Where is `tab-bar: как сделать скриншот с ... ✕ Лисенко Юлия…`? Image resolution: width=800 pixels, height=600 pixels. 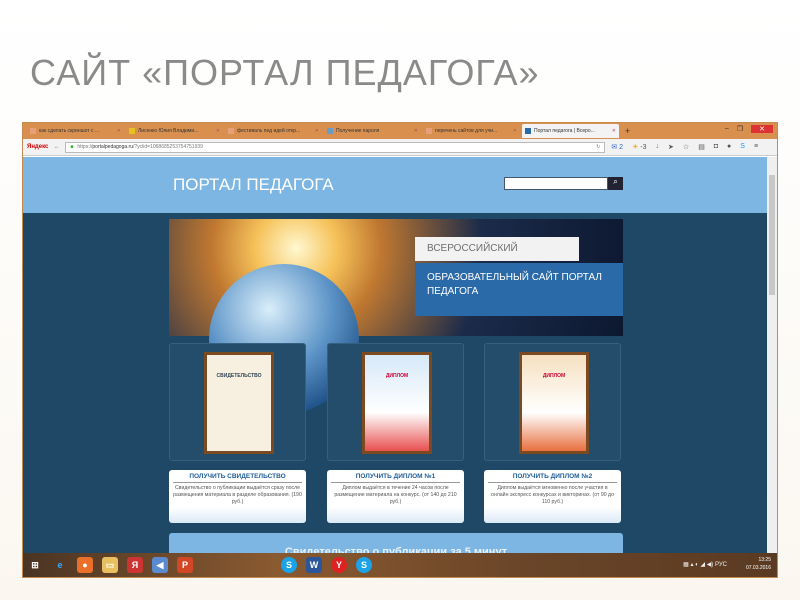 tab-bar: как сделать скриншот с ... ✕ Лисенко Юлия… is located at coordinates (400, 131).